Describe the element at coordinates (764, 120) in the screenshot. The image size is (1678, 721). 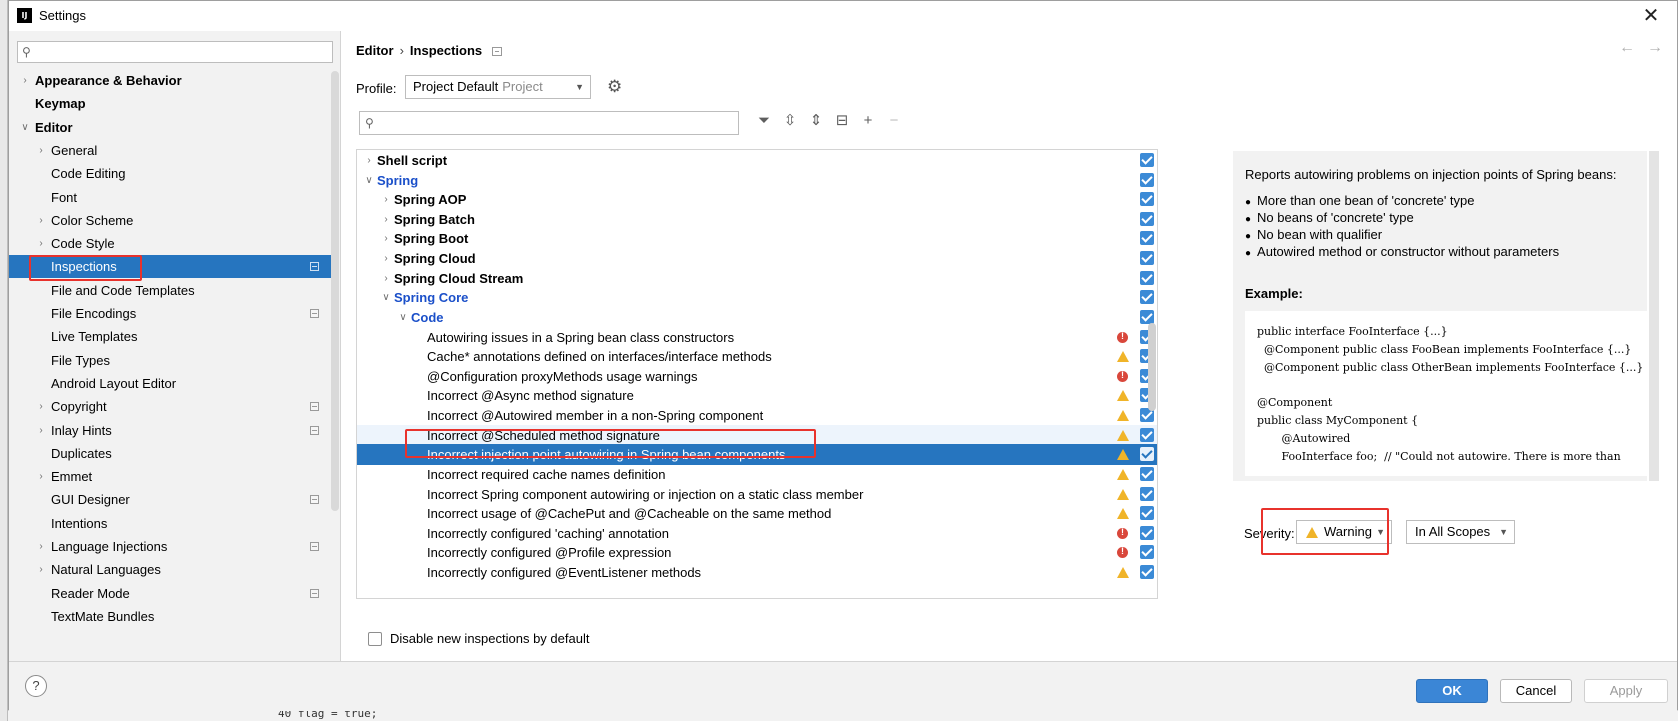
I see `filter-icon: ⏷` at that location.